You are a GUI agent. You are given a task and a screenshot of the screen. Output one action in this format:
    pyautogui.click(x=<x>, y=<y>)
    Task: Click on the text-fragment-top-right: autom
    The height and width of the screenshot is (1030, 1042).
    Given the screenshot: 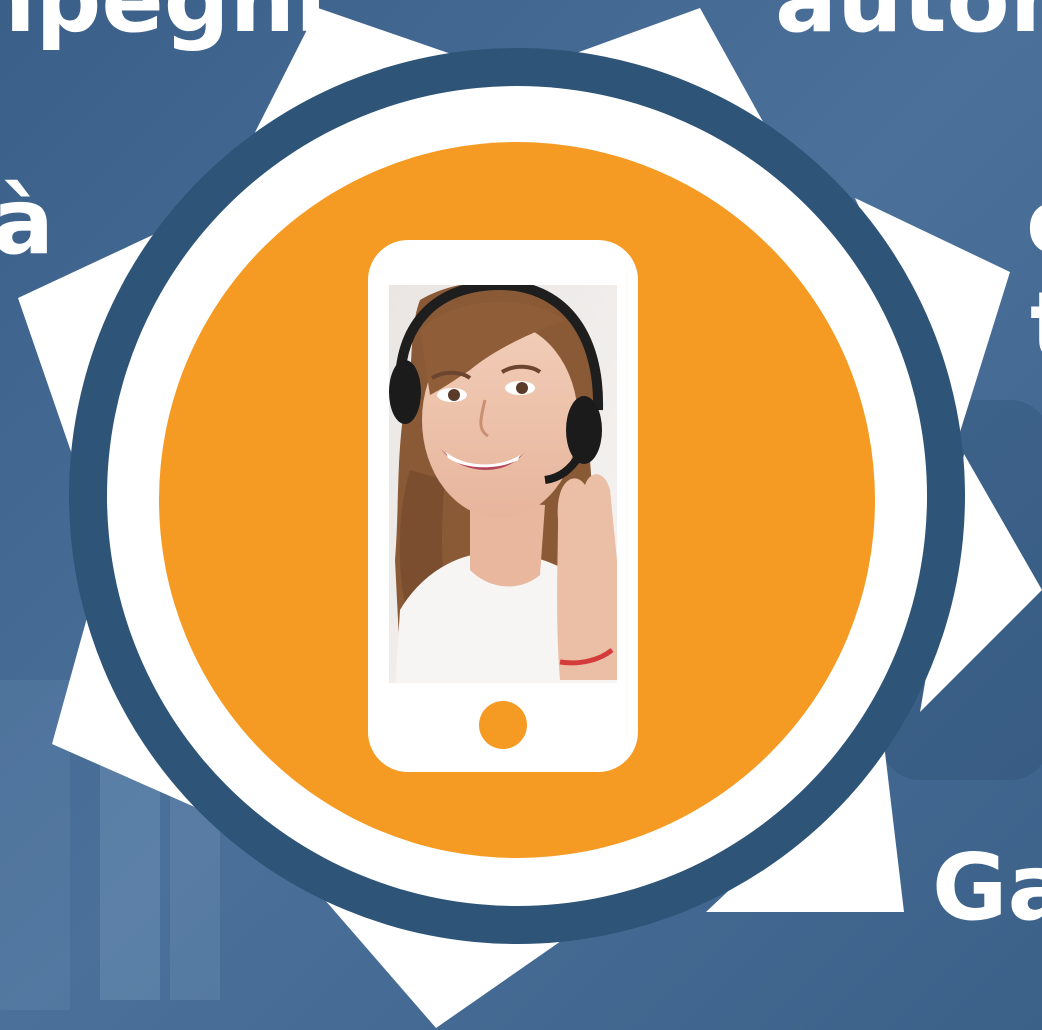 What is the action you would take?
    pyautogui.click(x=908, y=23)
    